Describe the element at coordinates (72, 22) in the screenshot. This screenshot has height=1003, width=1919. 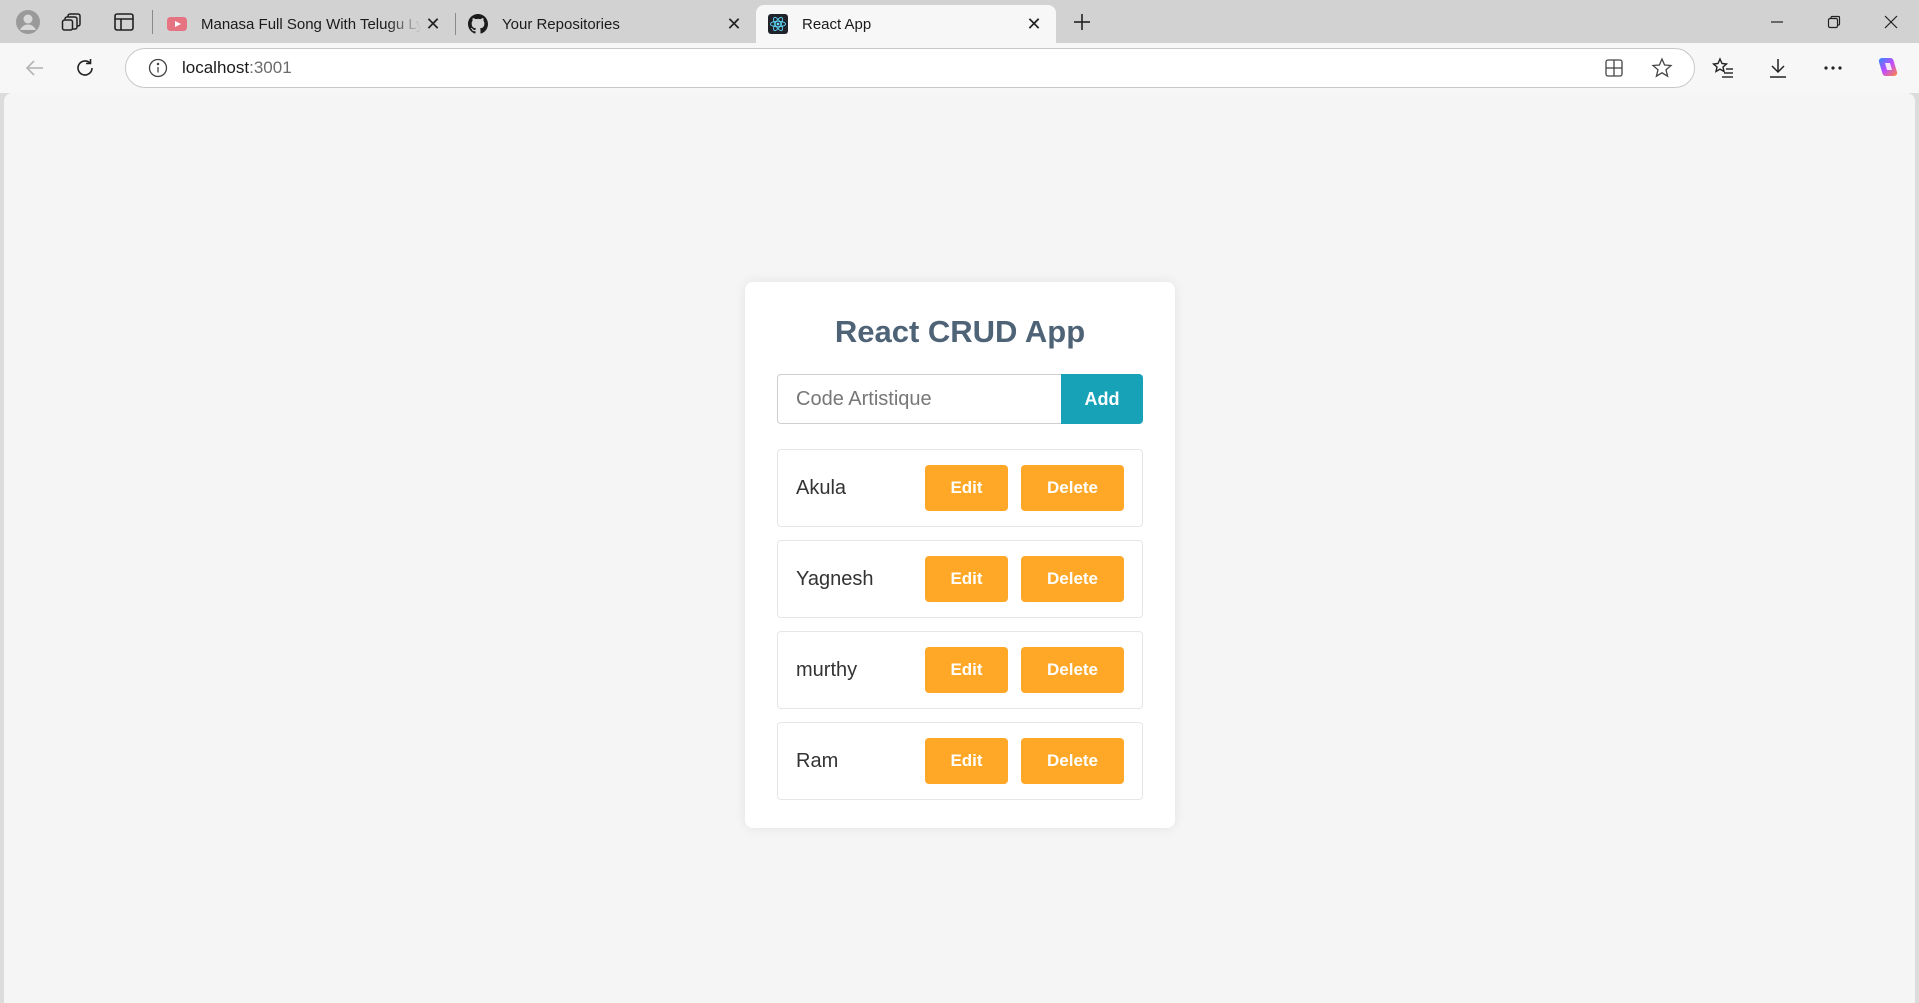
I see `workspaces-icon` at that location.